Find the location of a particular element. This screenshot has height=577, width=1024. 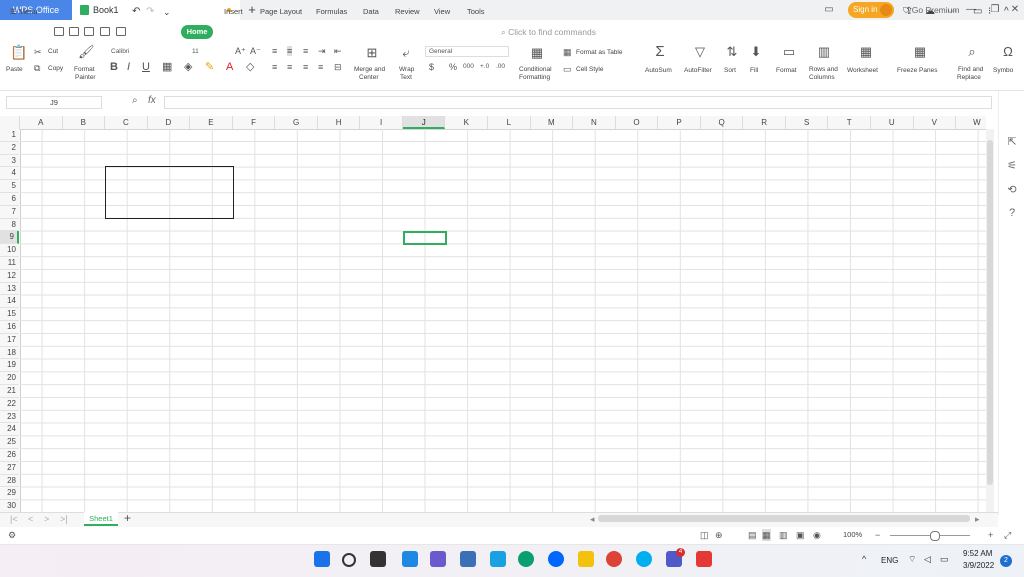

first-sheet-icon: |< is located at coordinates (14, 519).